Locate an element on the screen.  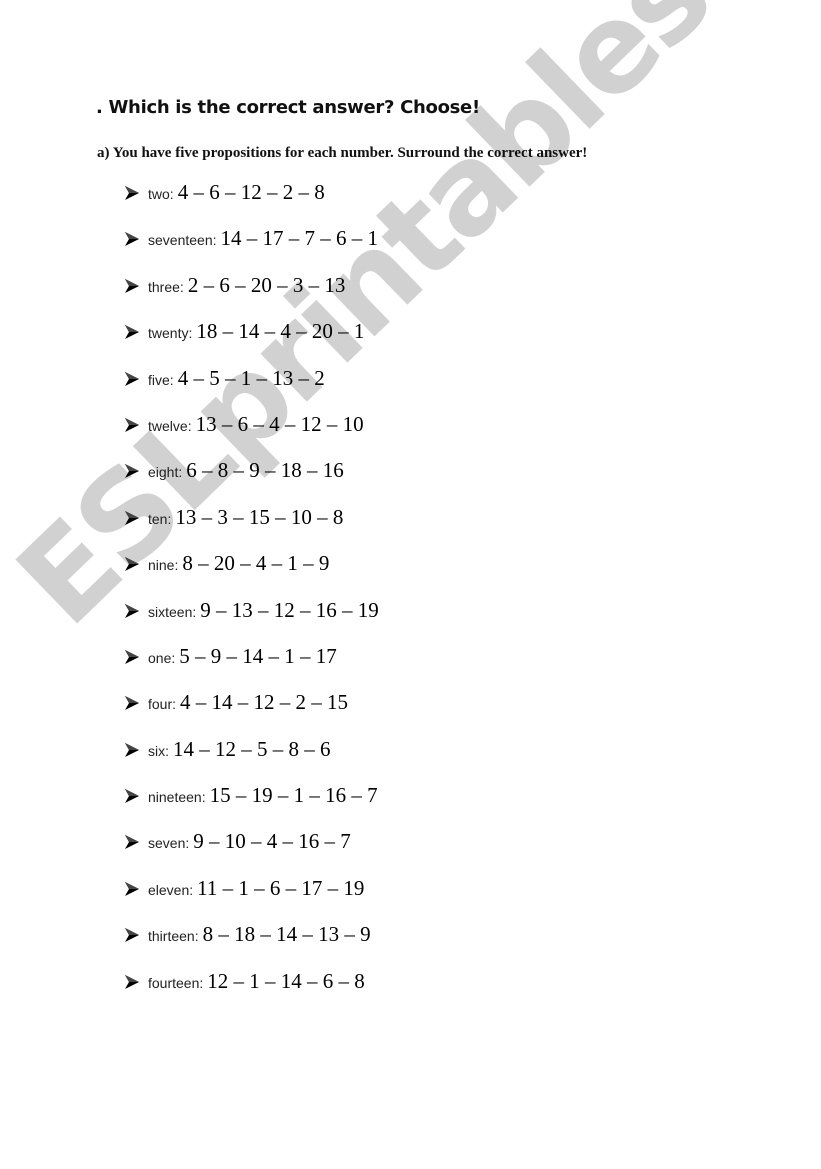
list-item: eight : 6 – 8 – 9 – 18 – 16 is located at coordinates (251, 481).